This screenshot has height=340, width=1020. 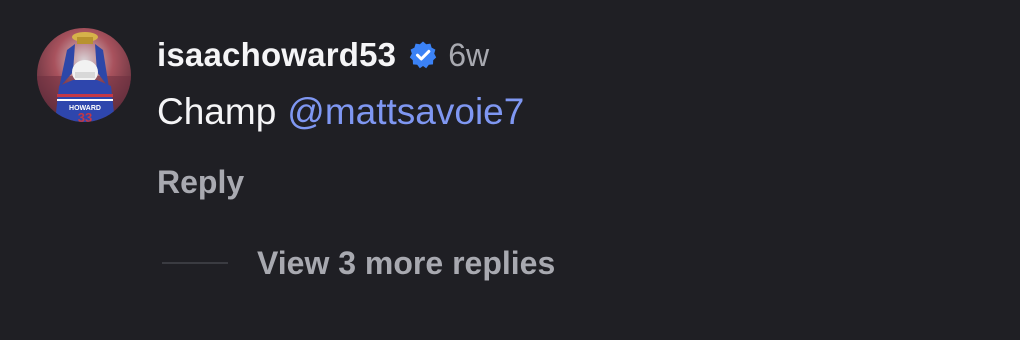 What do you see at coordinates (405, 112) in the screenshot?
I see `mention-link: @mattsavoie7` at bounding box center [405, 112].